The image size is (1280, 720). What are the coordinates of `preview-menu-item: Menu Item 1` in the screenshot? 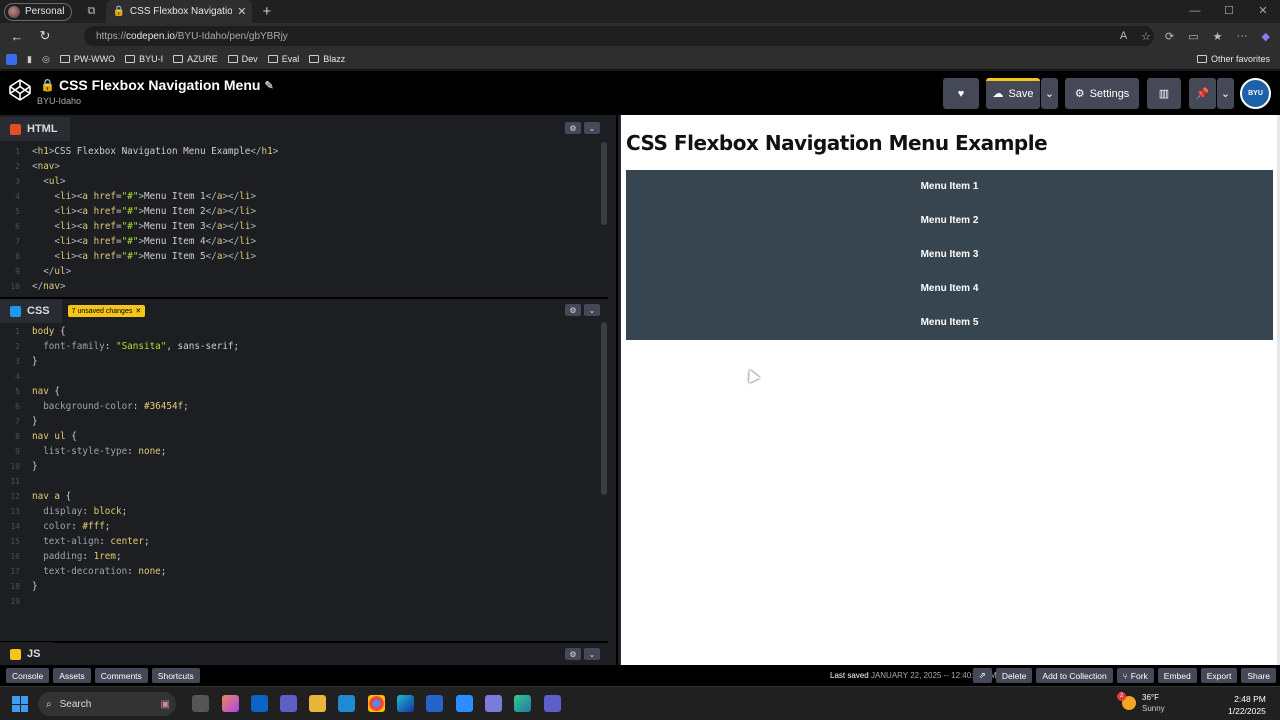 It's located at (949, 187).